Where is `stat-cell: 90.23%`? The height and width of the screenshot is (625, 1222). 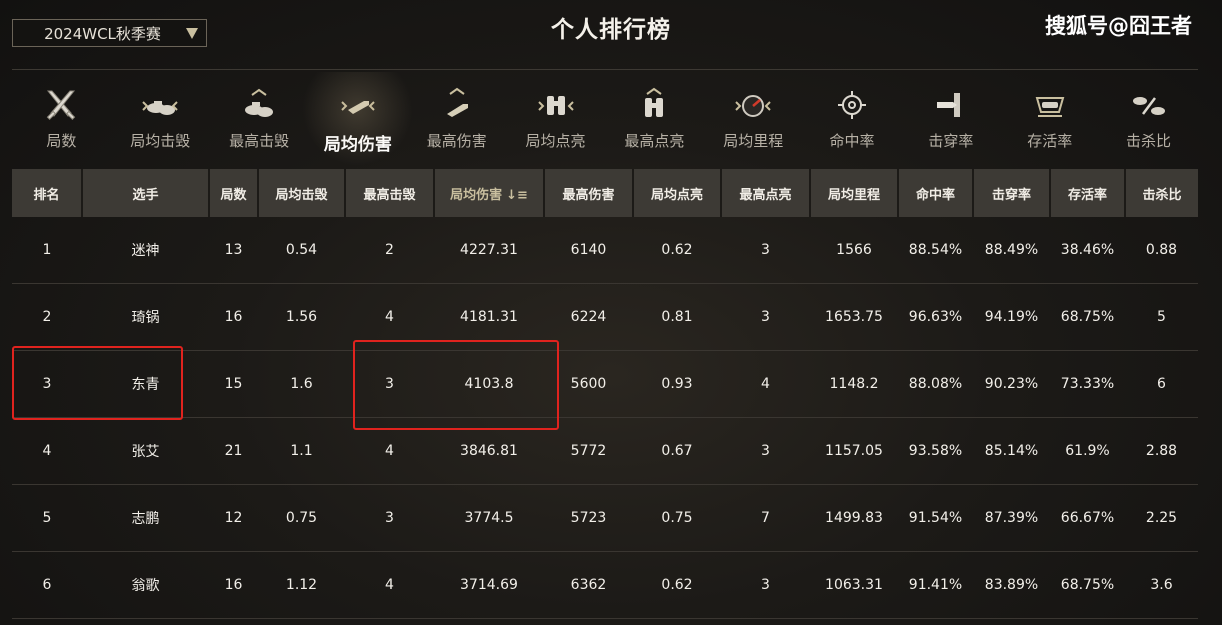
stat-cell: 90.23% is located at coordinates (1011, 384).